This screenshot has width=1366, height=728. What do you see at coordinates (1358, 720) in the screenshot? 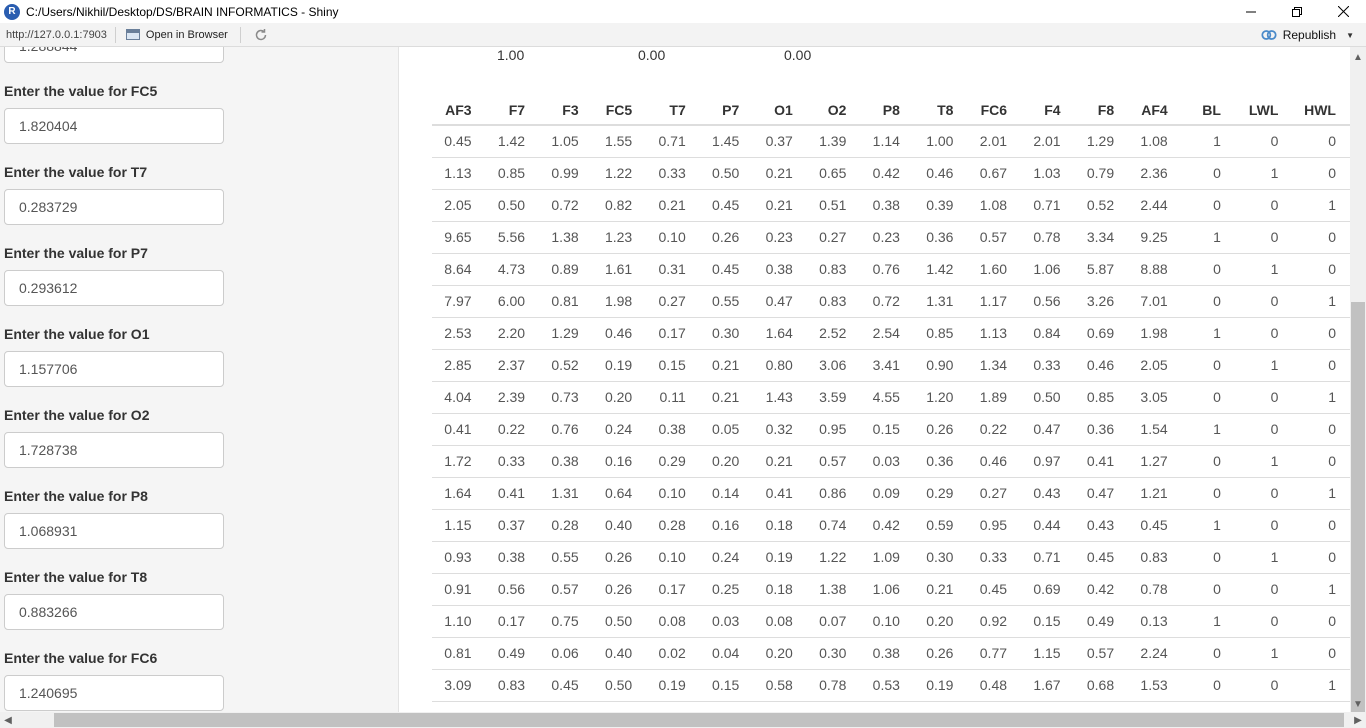
I see `scroll-right-icon: ▶` at bounding box center [1358, 720].